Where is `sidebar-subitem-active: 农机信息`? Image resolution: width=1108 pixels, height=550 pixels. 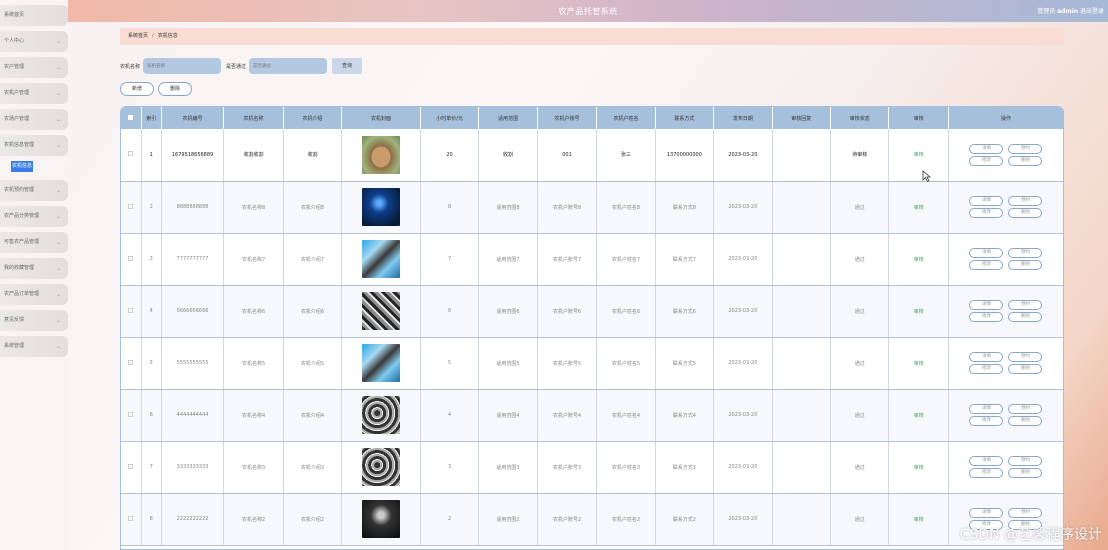
sidebar-subitem-active: 农机信息 is located at coordinates (34, 166).